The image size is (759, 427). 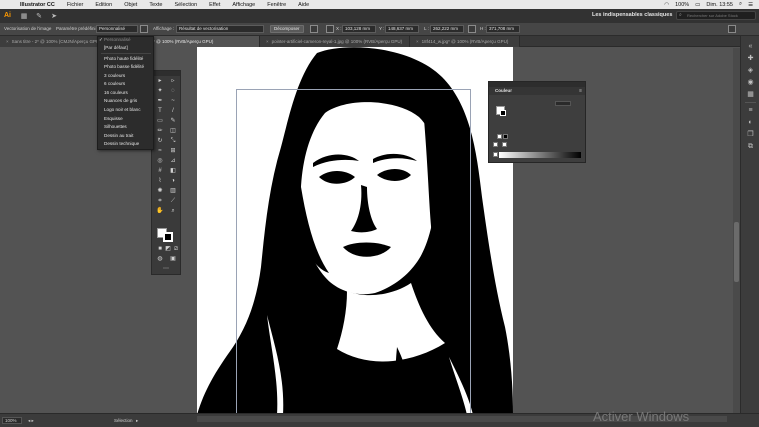 I want to click on document-arrange-icon: ▦, so click(x=24, y=16).